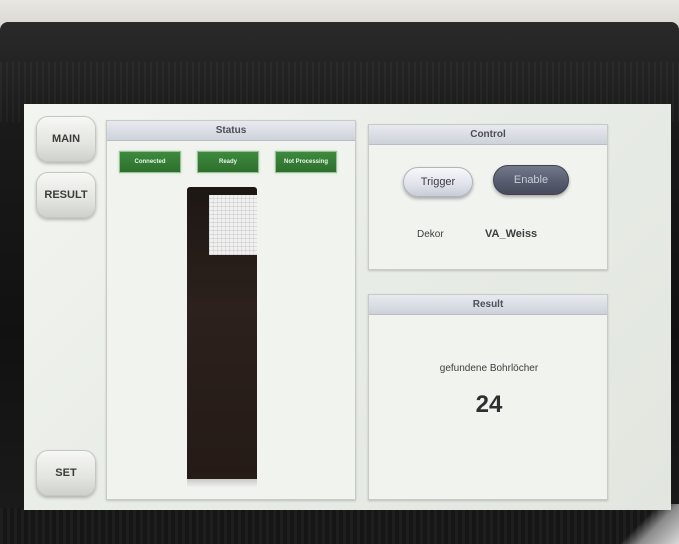  I want to click on result-panel-title: Result, so click(488, 304).